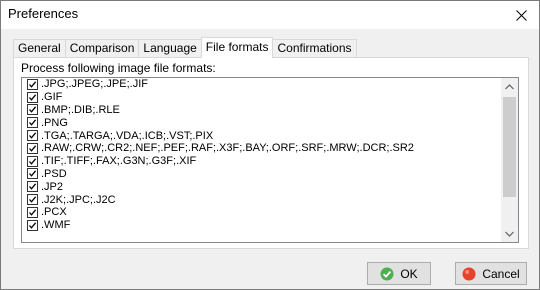 Image resolution: width=540 pixels, height=290 pixels. I want to click on ok-label: OK, so click(409, 273).